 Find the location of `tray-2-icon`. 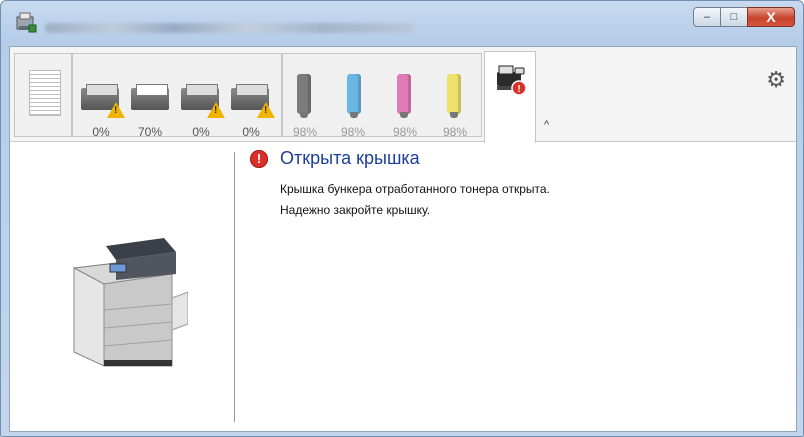

tray-2-icon is located at coordinates (152, 97).